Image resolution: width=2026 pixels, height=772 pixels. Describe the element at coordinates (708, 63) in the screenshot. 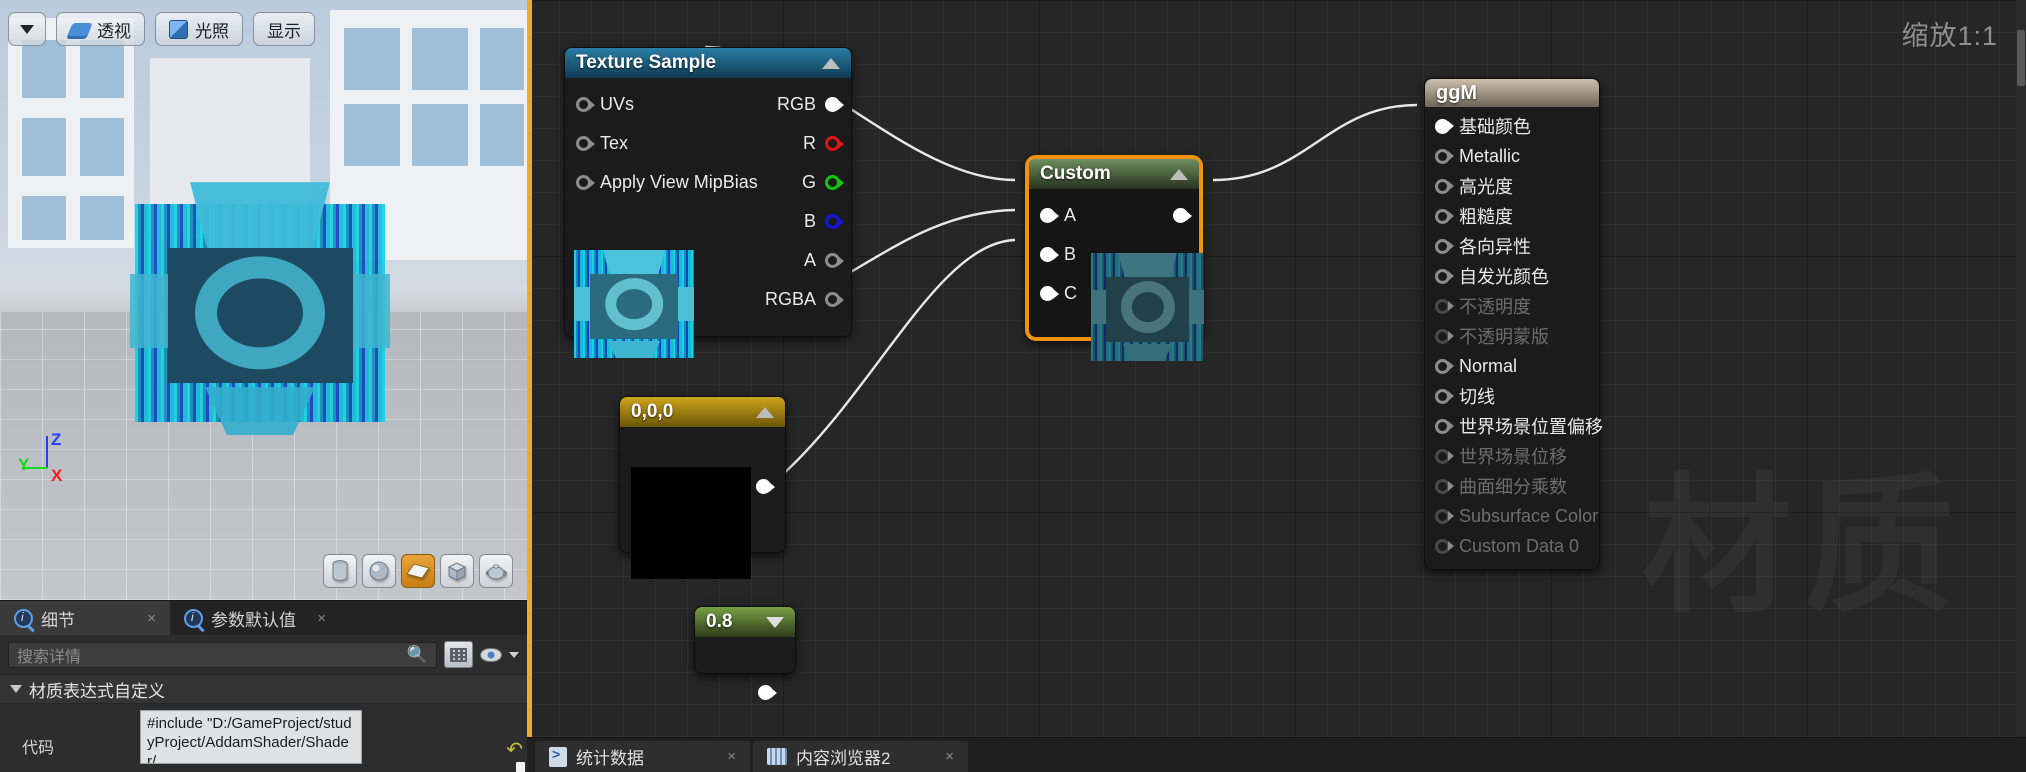

I see `node-texture-sample-header: Texture Sample` at that location.